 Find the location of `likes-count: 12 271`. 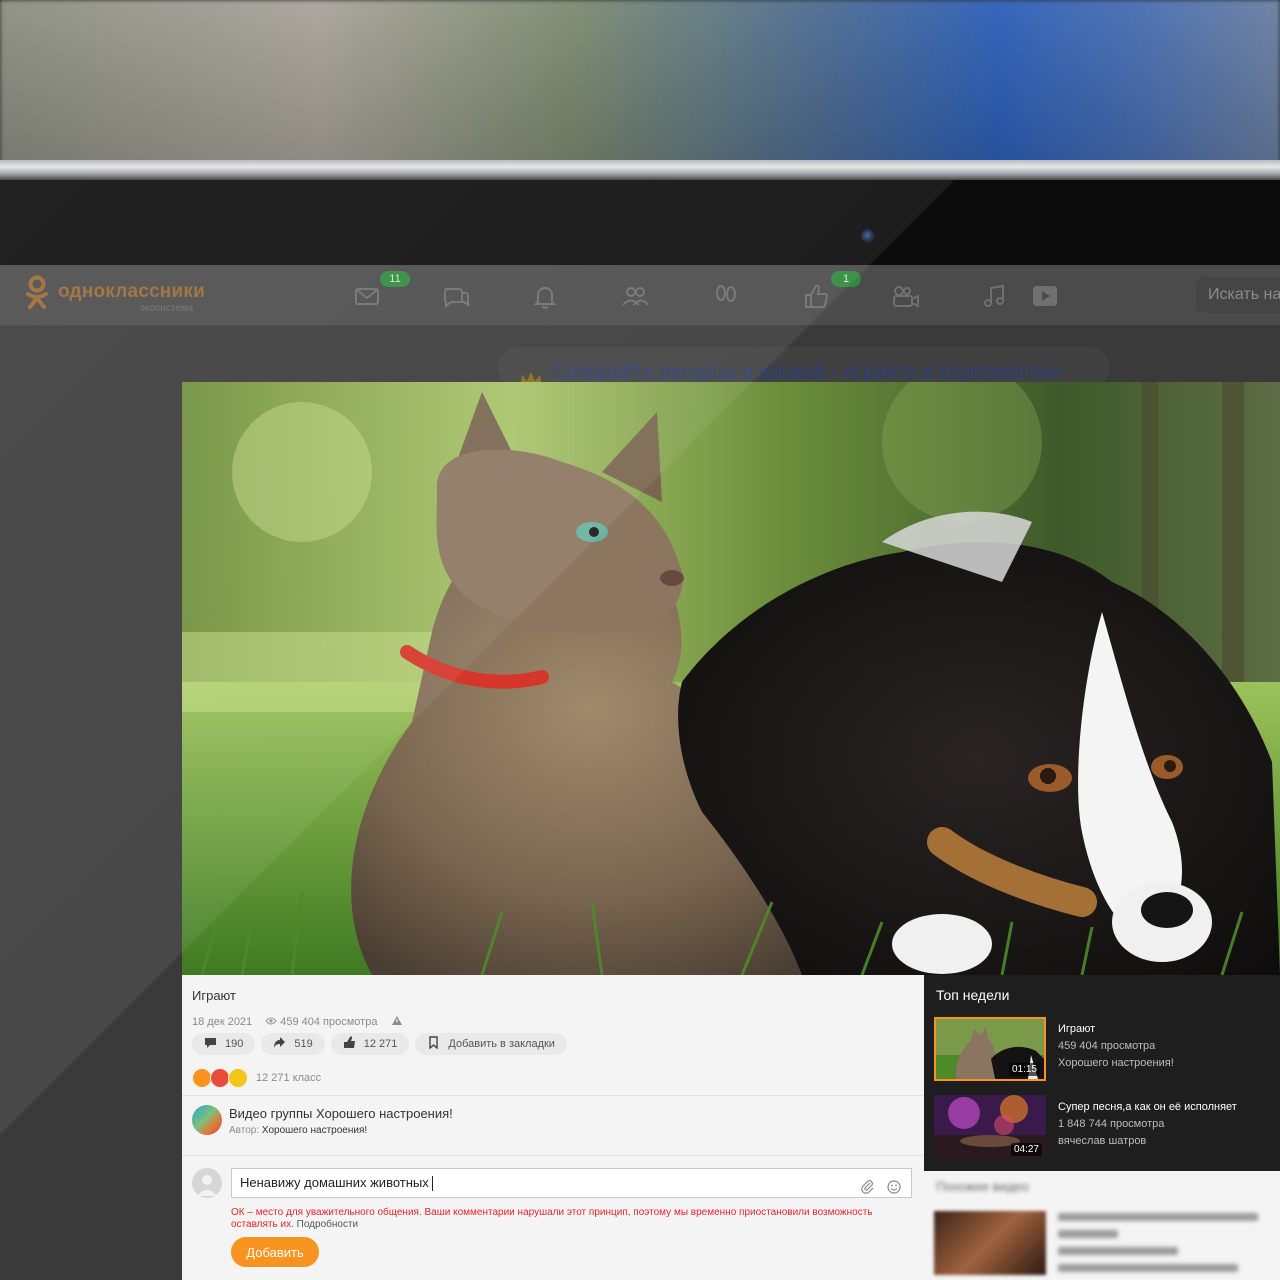

likes-count: 12 271 is located at coordinates (380, 1044).